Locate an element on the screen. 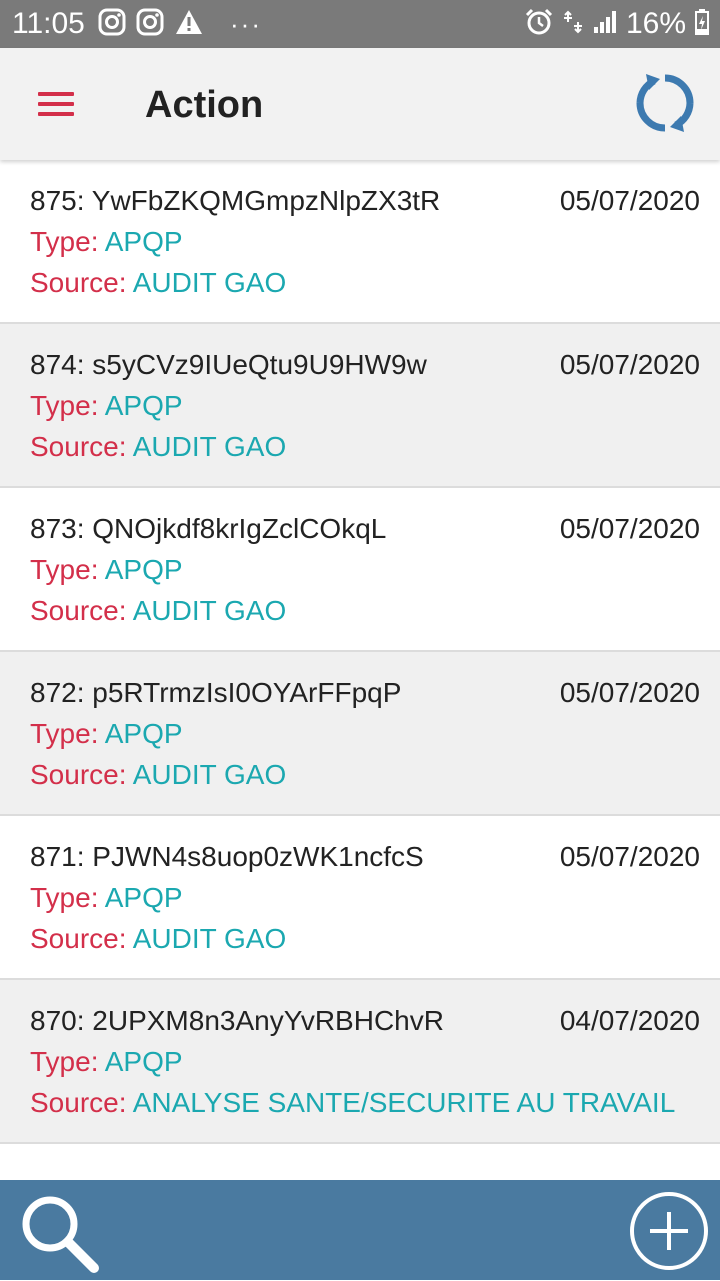  item-title: 874: s5yCVz9IUeQtu9U9HW9w is located at coordinates (228, 364).